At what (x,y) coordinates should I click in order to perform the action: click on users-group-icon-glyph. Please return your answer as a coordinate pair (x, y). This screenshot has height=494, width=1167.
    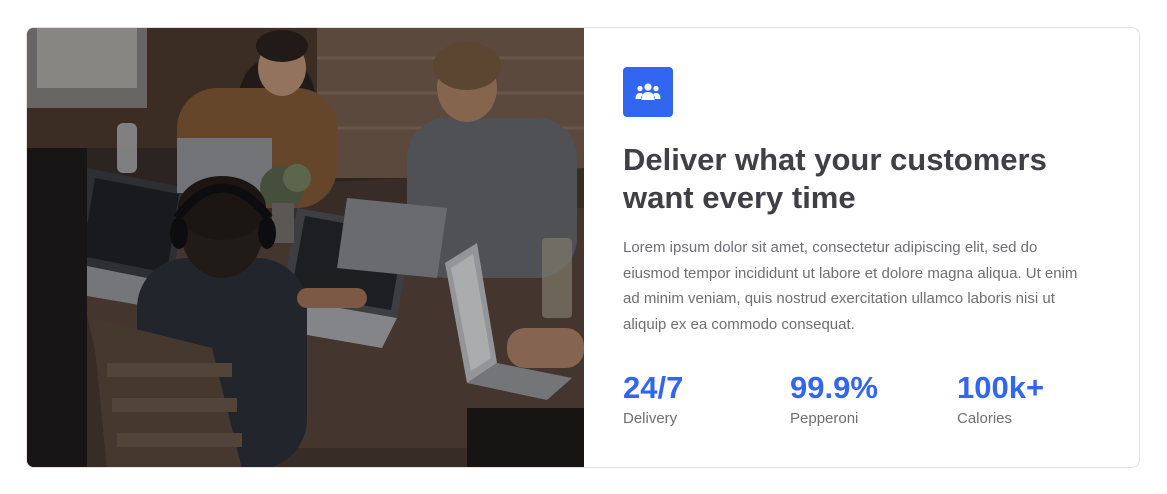
    Looking at the image, I should click on (648, 91).